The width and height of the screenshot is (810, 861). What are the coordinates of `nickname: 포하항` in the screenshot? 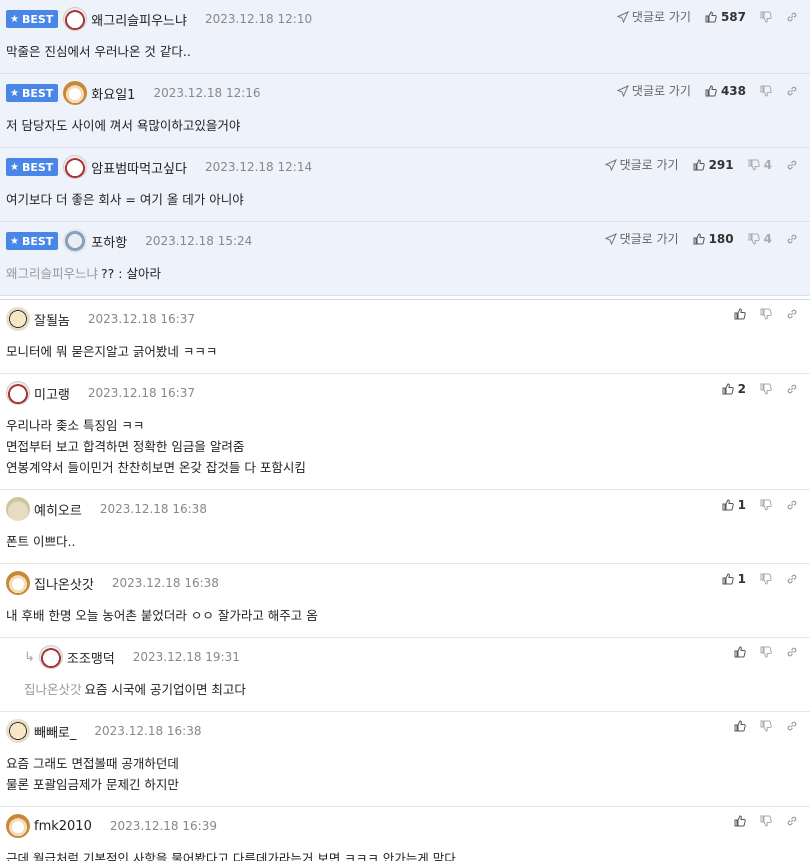 It's located at (109, 241).